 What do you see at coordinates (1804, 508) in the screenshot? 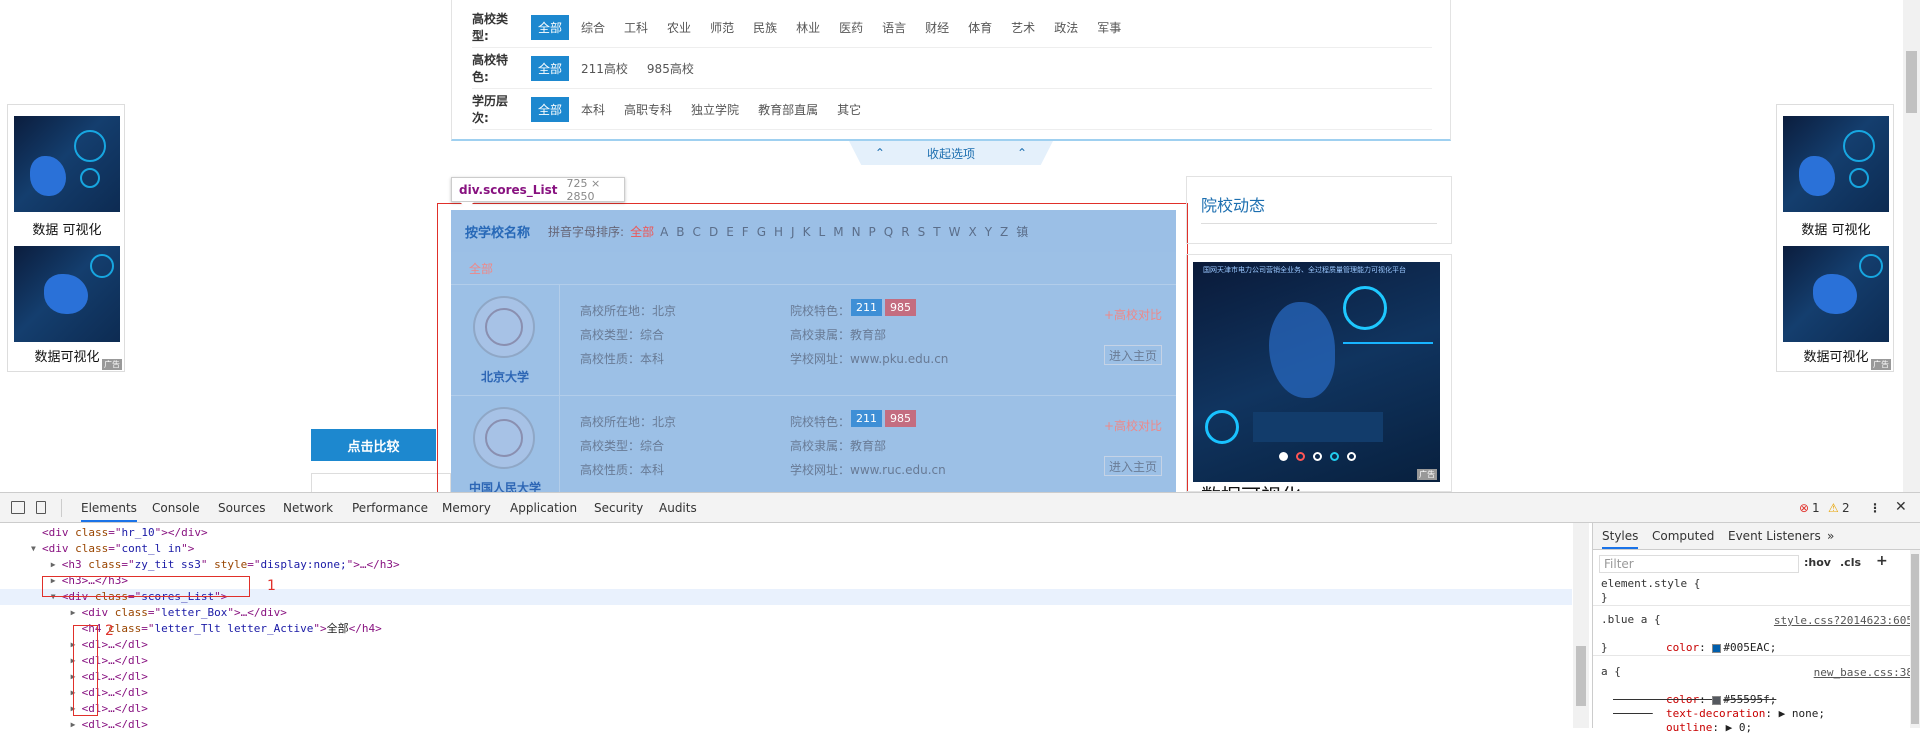
I see `error-icon: ⊗` at bounding box center [1804, 508].